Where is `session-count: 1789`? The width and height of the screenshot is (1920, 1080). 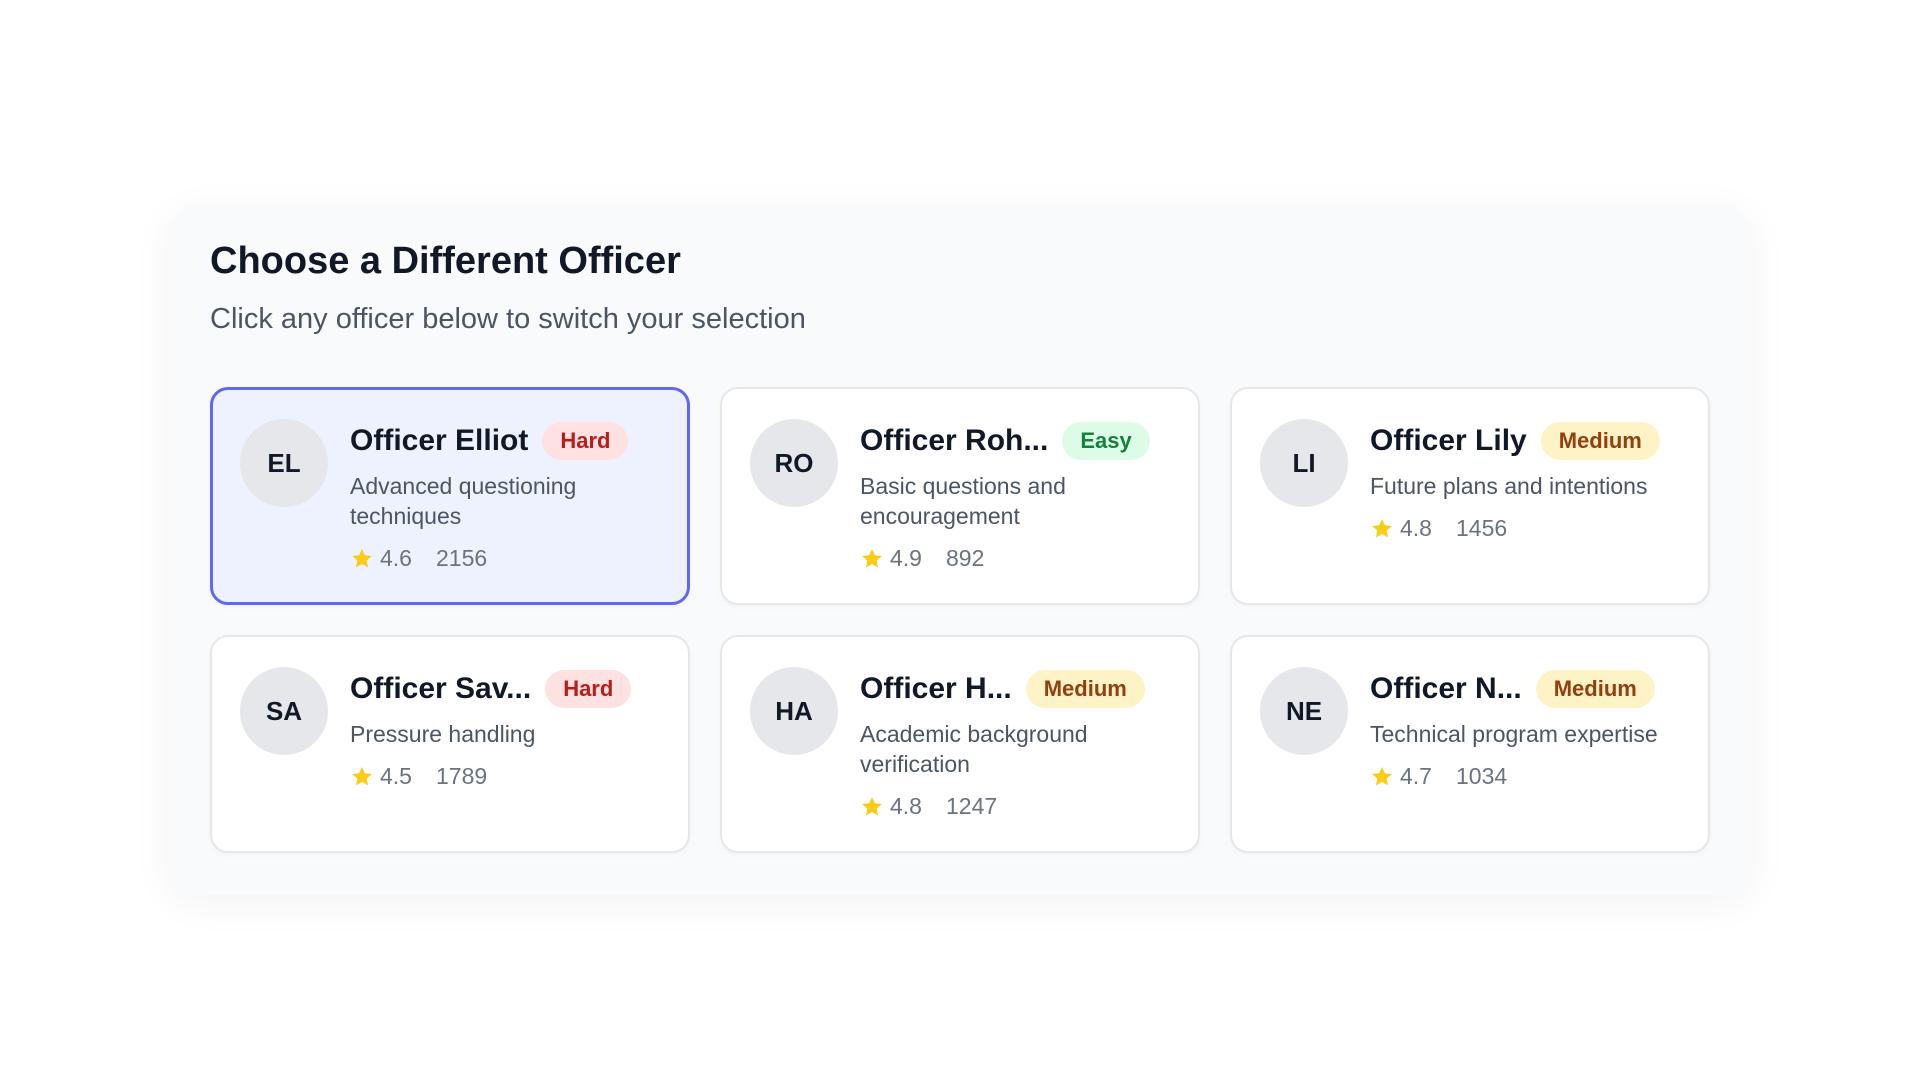
session-count: 1789 is located at coordinates (461, 776).